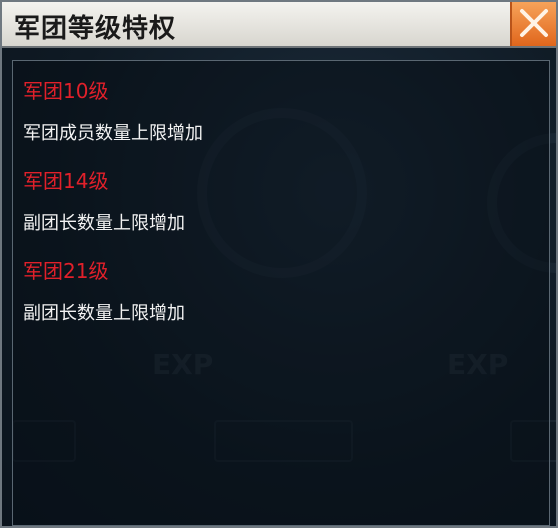 The image size is (558, 528). Describe the element at coordinates (279, 25) in the screenshot. I see `dialog-titlebar: 军团等级特权` at that location.